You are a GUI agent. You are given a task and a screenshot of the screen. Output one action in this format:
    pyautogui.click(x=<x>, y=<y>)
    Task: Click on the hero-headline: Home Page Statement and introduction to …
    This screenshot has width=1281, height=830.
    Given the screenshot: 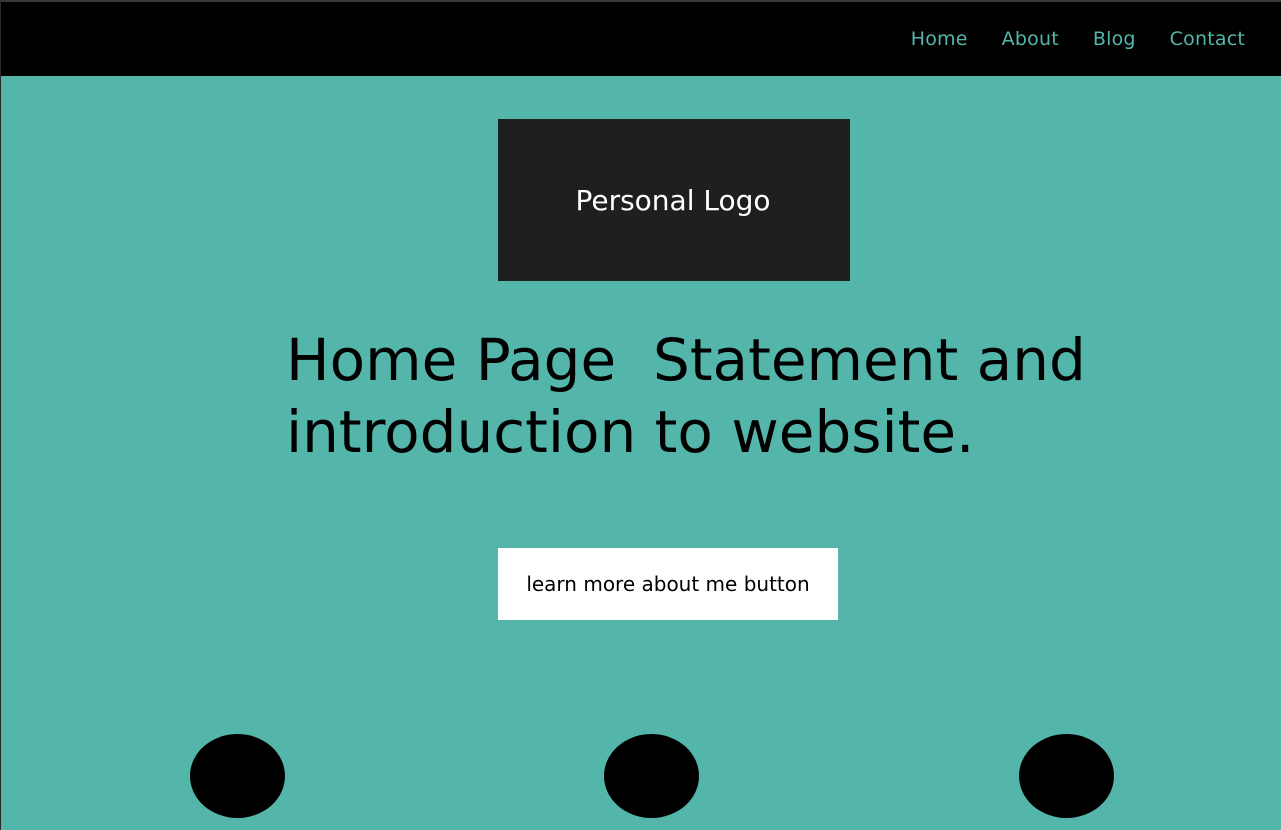 What is the action you would take?
    pyautogui.click(x=695, y=396)
    